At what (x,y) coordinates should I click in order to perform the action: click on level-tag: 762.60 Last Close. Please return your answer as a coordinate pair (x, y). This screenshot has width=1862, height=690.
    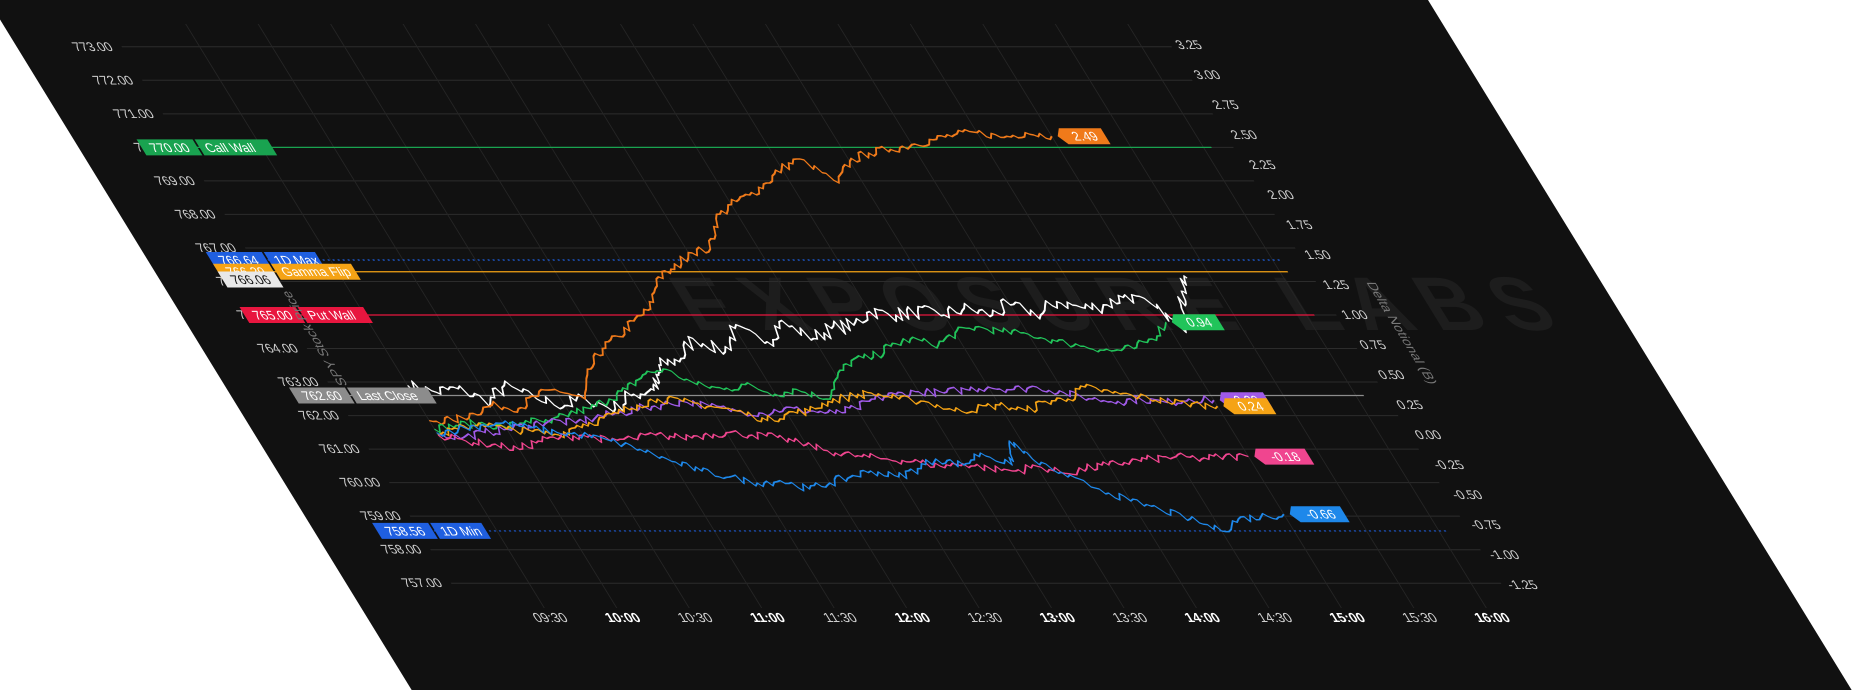
    Looking at the image, I should click on (362, 395).